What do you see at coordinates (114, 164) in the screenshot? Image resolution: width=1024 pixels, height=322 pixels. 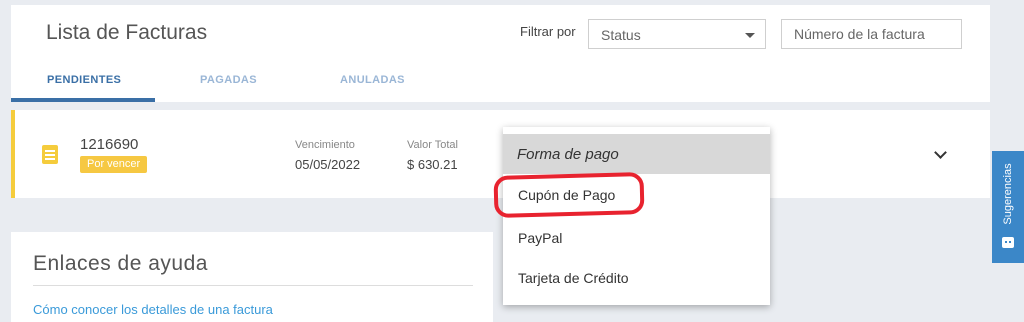 I see `status-badge: Por vencer` at bounding box center [114, 164].